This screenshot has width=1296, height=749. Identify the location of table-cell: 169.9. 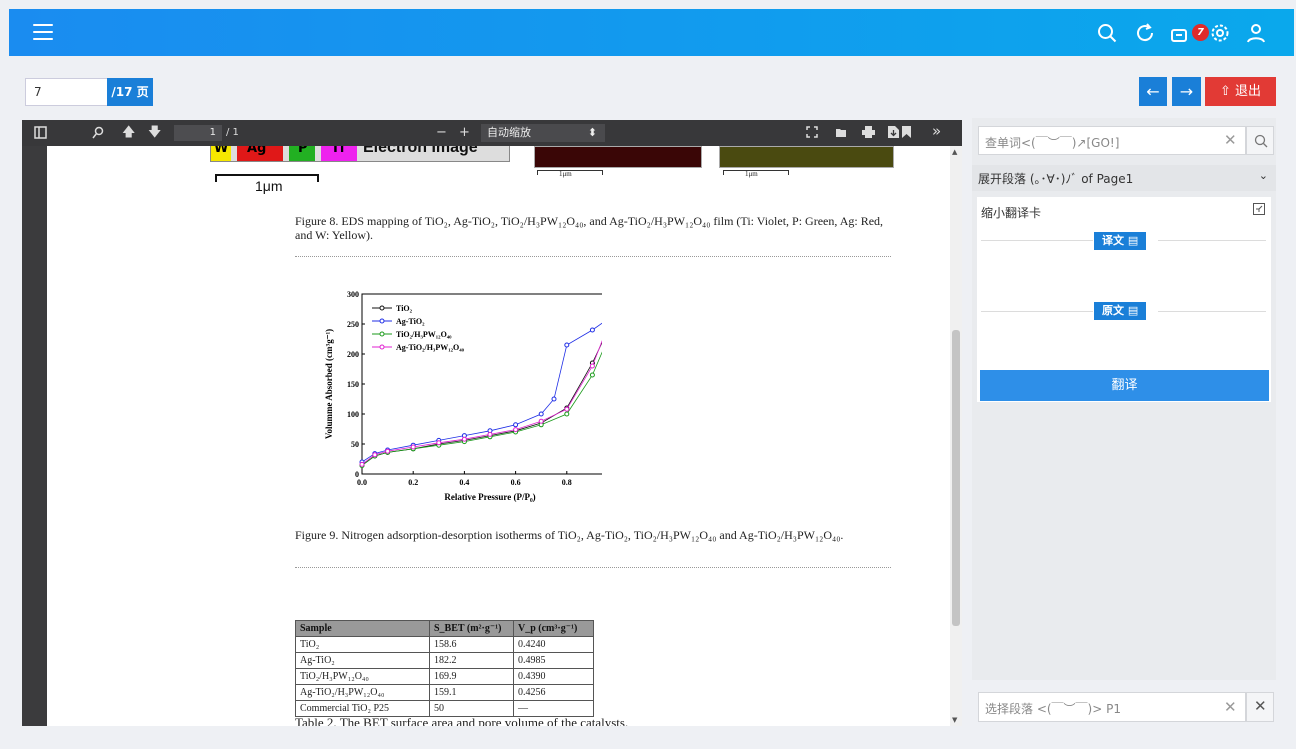
(471, 676).